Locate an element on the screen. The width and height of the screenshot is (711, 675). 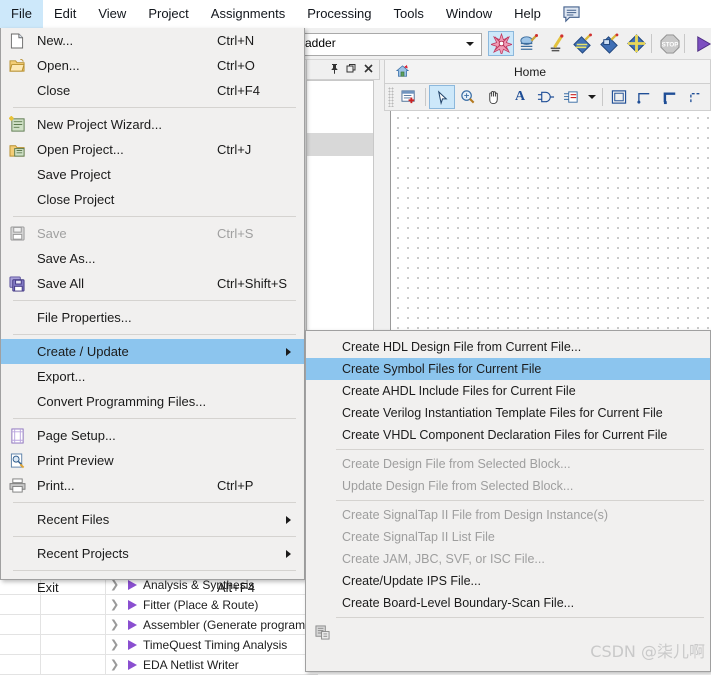
orthogonal-conduit-tool-icon is located at coordinates (697, 97).